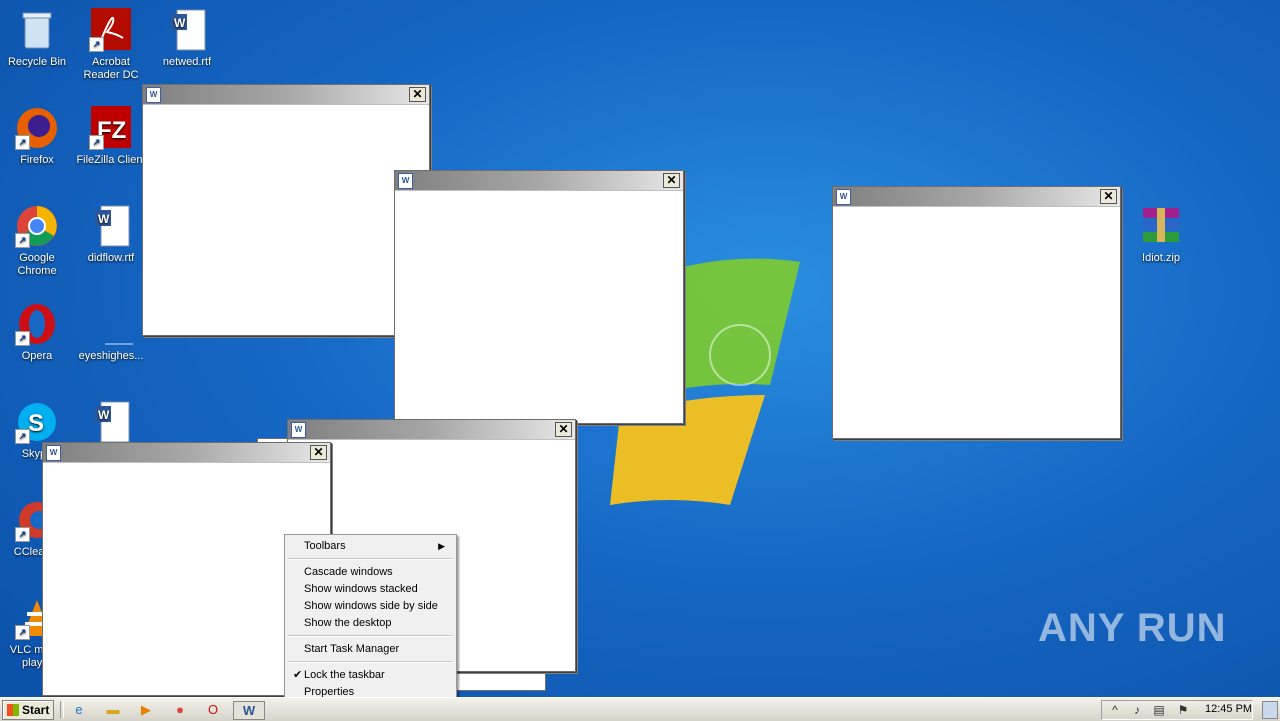 The width and height of the screenshot is (1280, 721). What do you see at coordinates (37, 324) in the screenshot?
I see `opera-icon: ↗` at bounding box center [37, 324].